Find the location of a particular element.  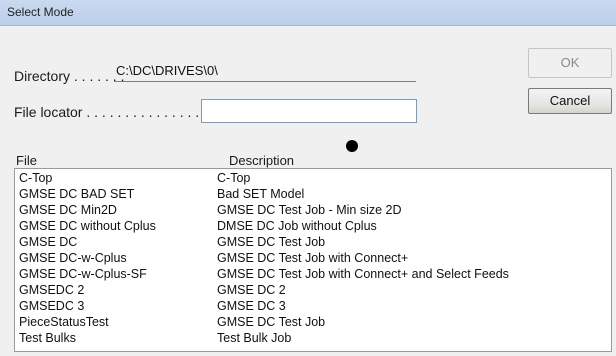

file-name: GMSE DC-w-Cplus-SF is located at coordinates (83, 274).